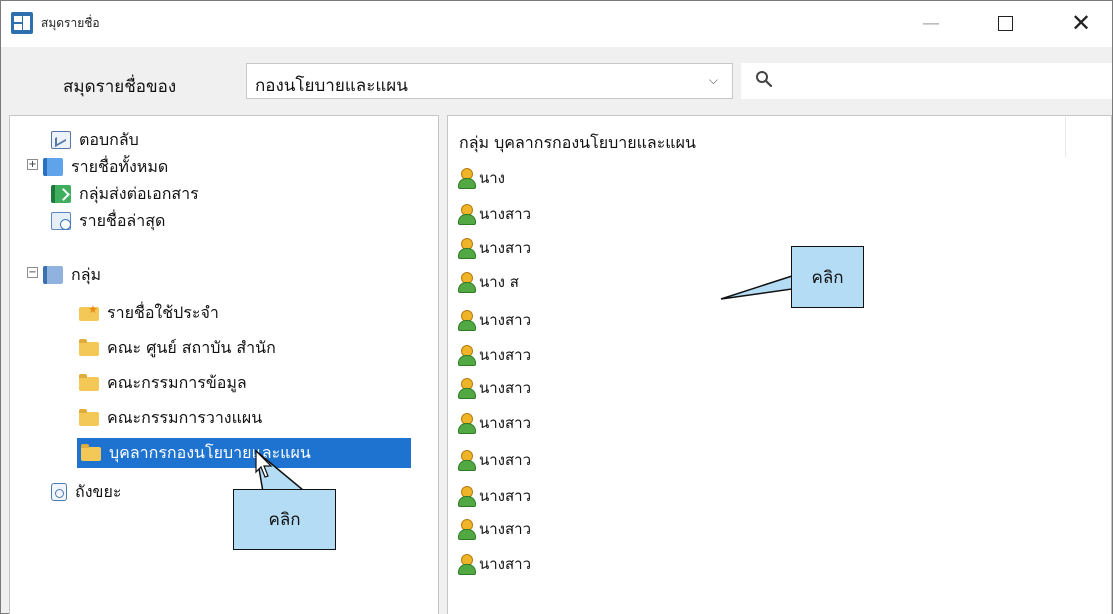 This screenshot has height=614, width=1113. I want to click on search-icon, so click(764, 79).